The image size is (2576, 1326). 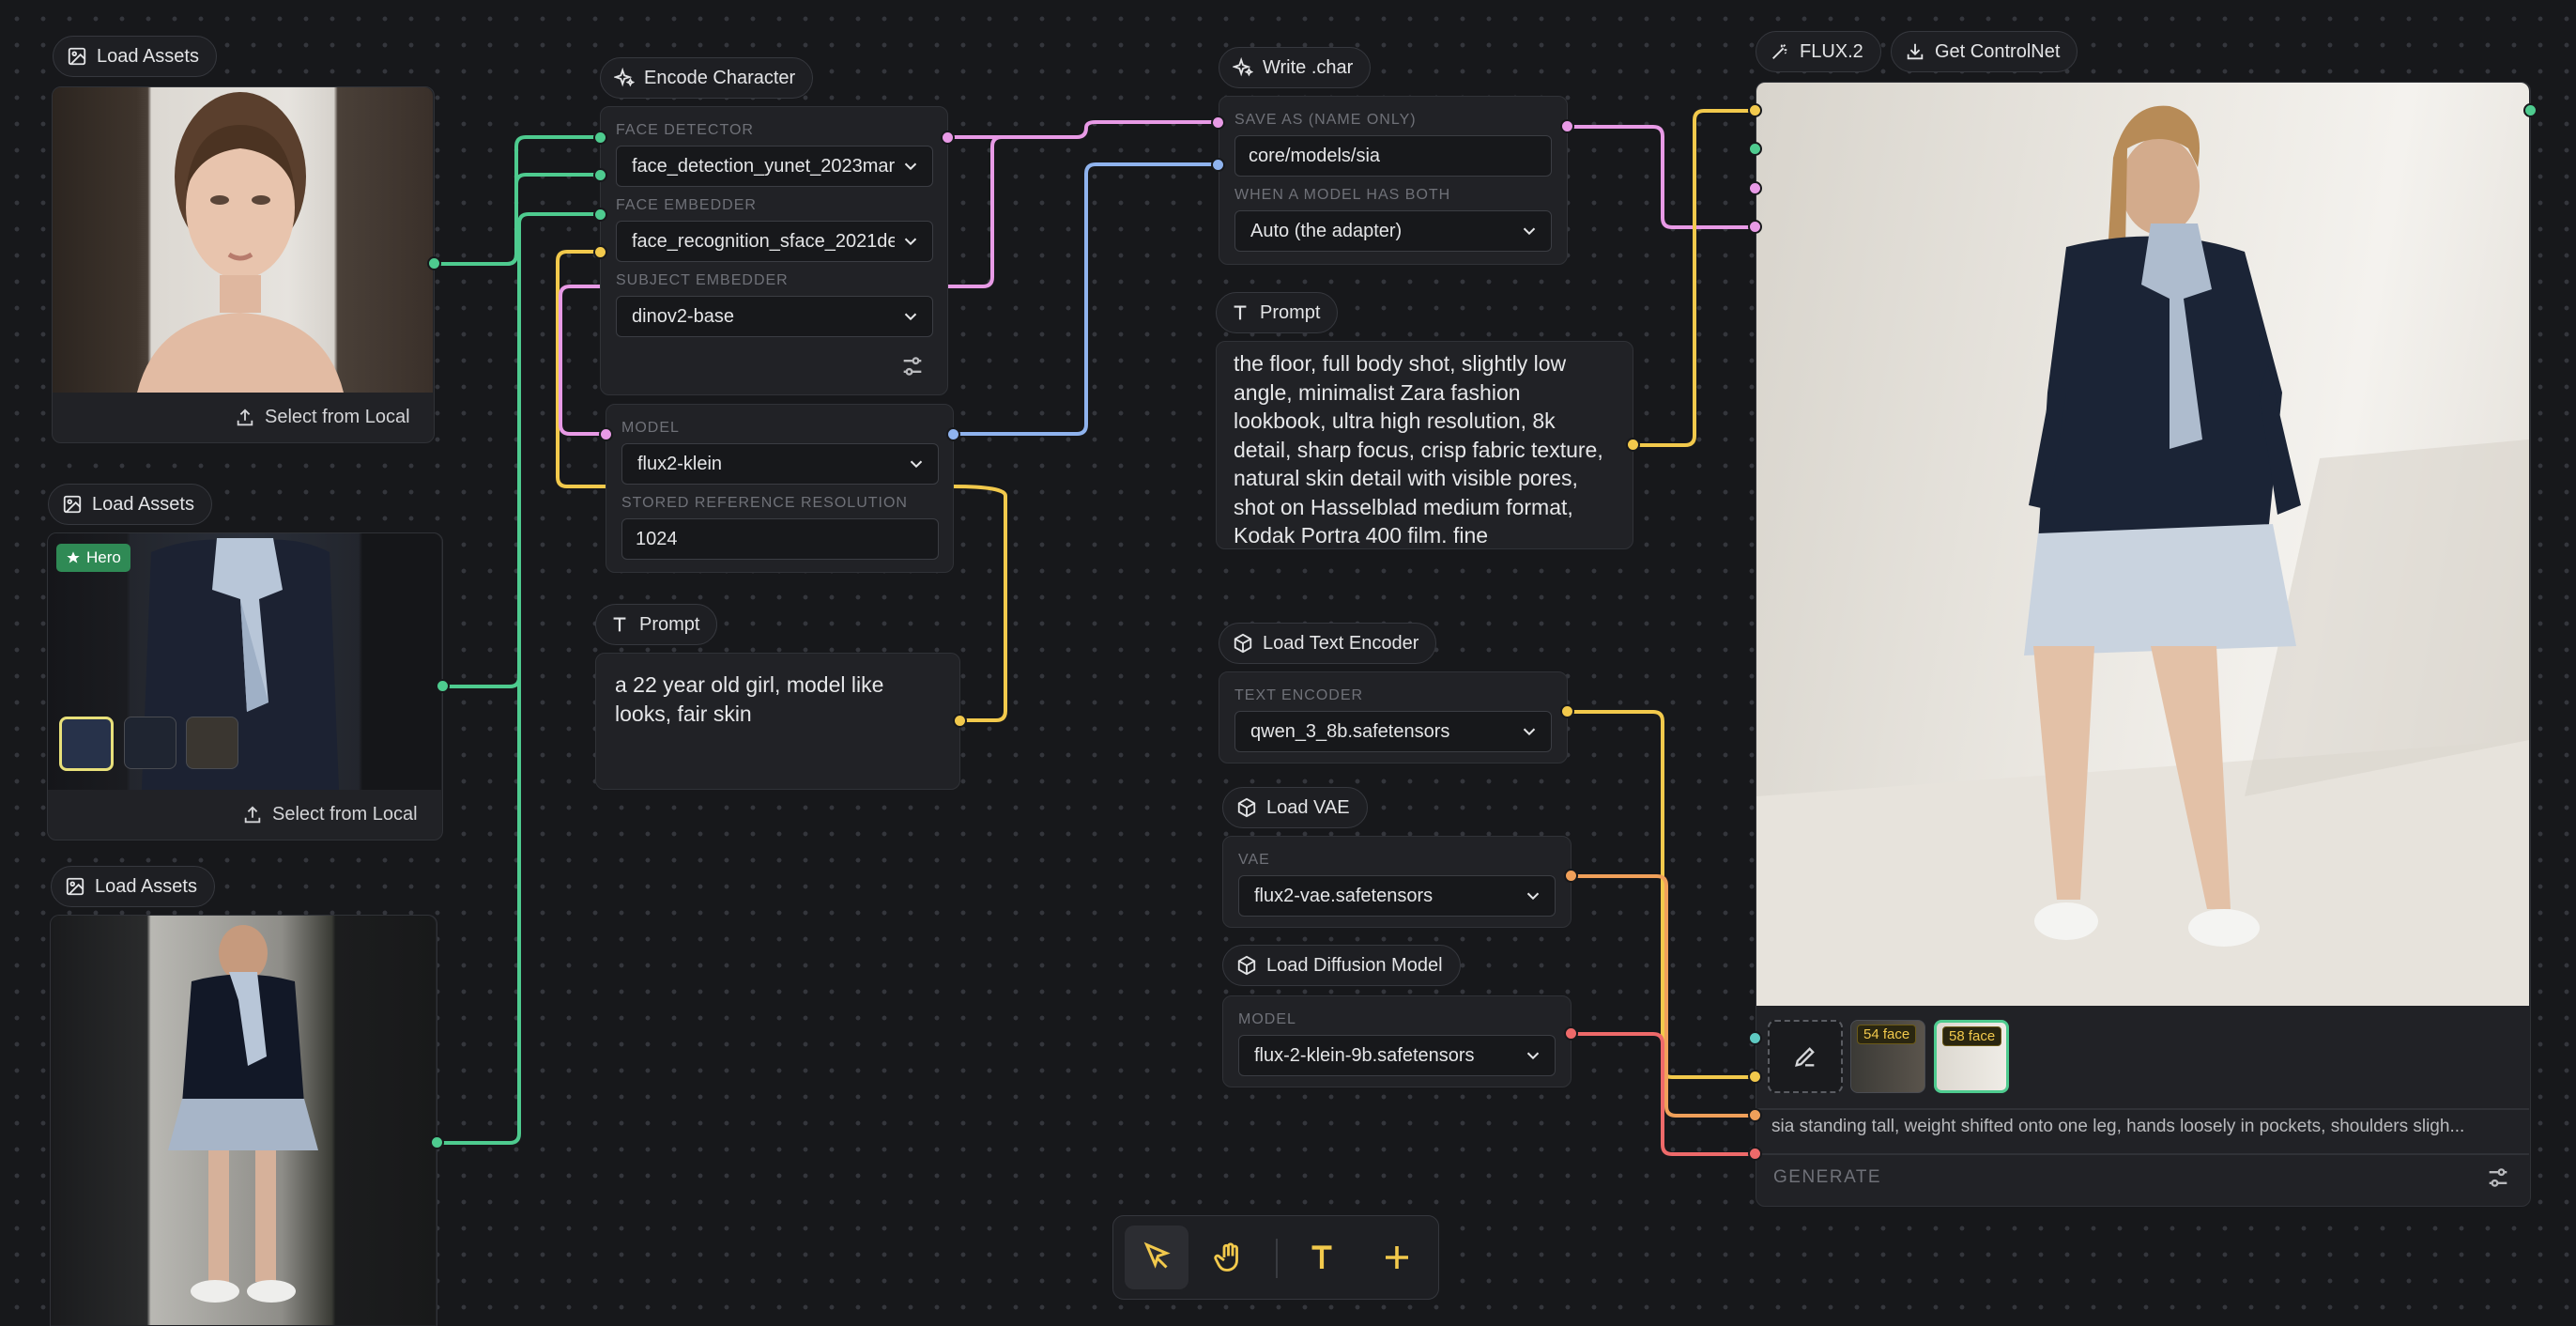 I want to click on upload-icon, so click(x=253, y=814).